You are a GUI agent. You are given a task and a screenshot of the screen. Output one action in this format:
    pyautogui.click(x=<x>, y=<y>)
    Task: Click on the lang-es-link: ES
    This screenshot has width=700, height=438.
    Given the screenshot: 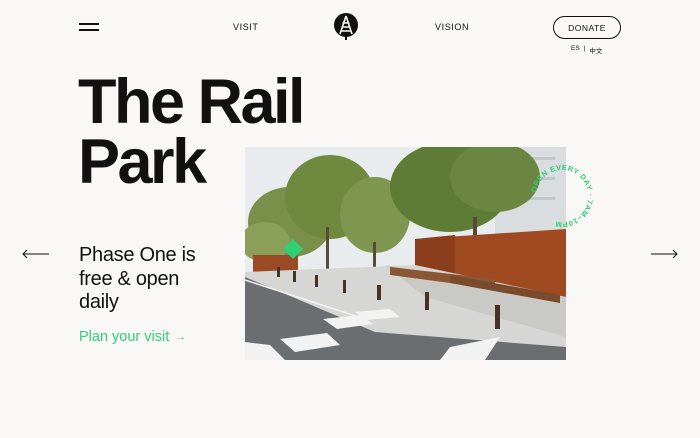 What is the action you would take?
    pyautogui.click(x=575, y=50)
    